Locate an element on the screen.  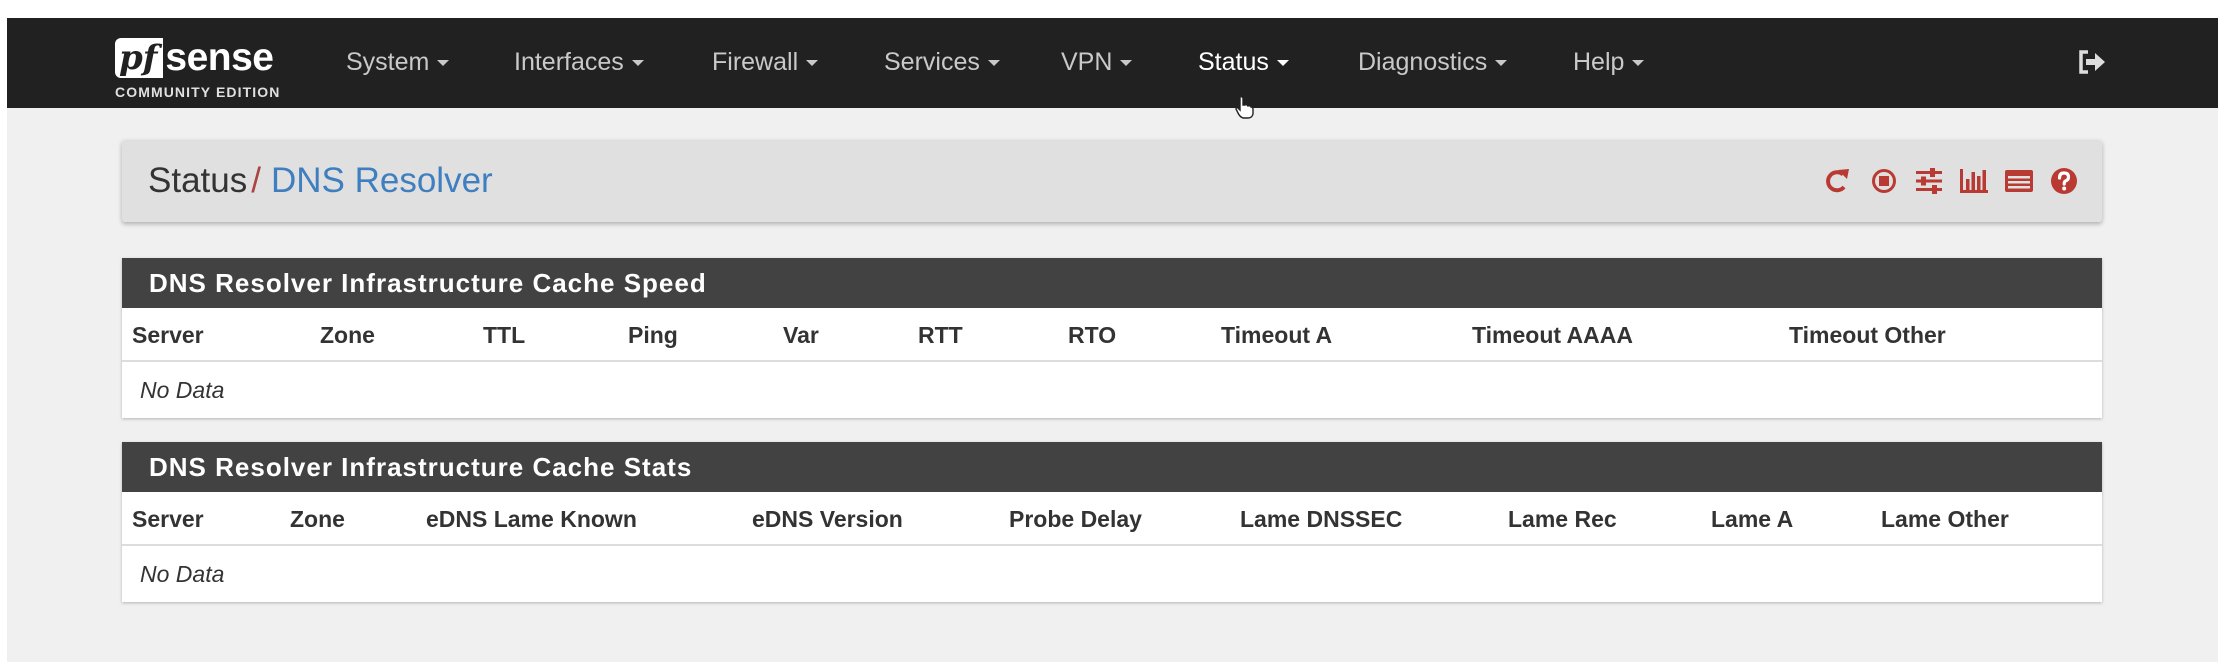
nav-menu-services: Services is located at coordinates (942, 62).